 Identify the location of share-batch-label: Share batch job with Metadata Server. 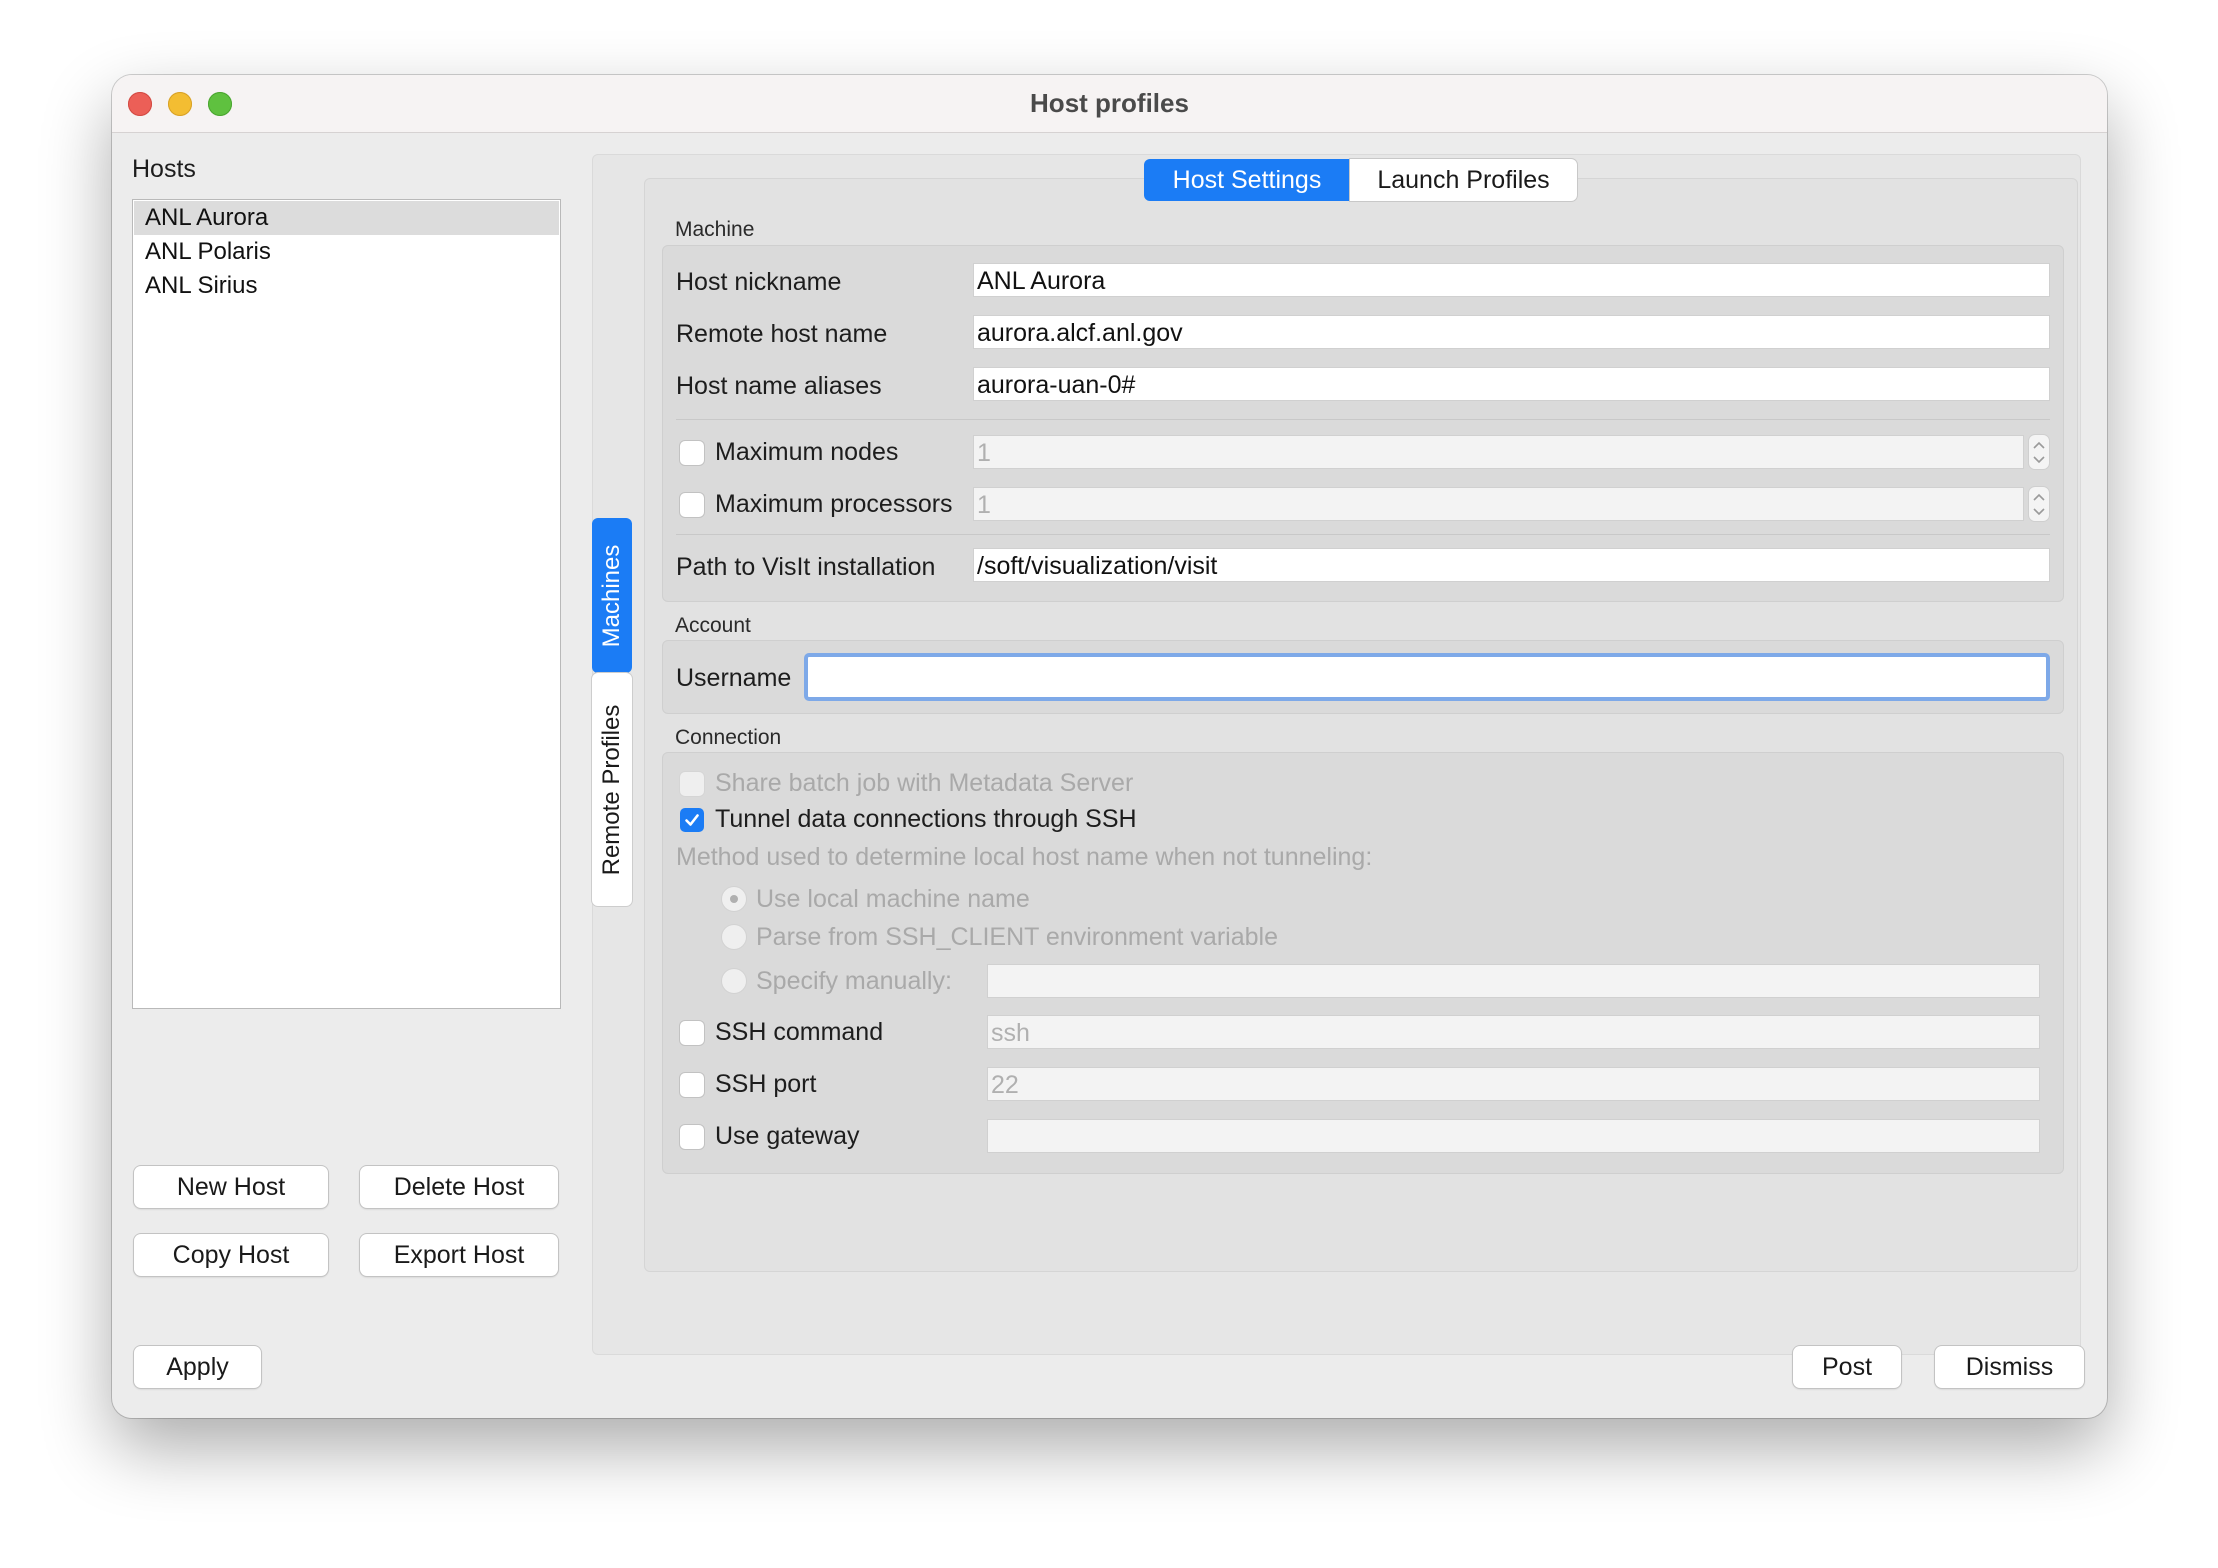
(924, 783).